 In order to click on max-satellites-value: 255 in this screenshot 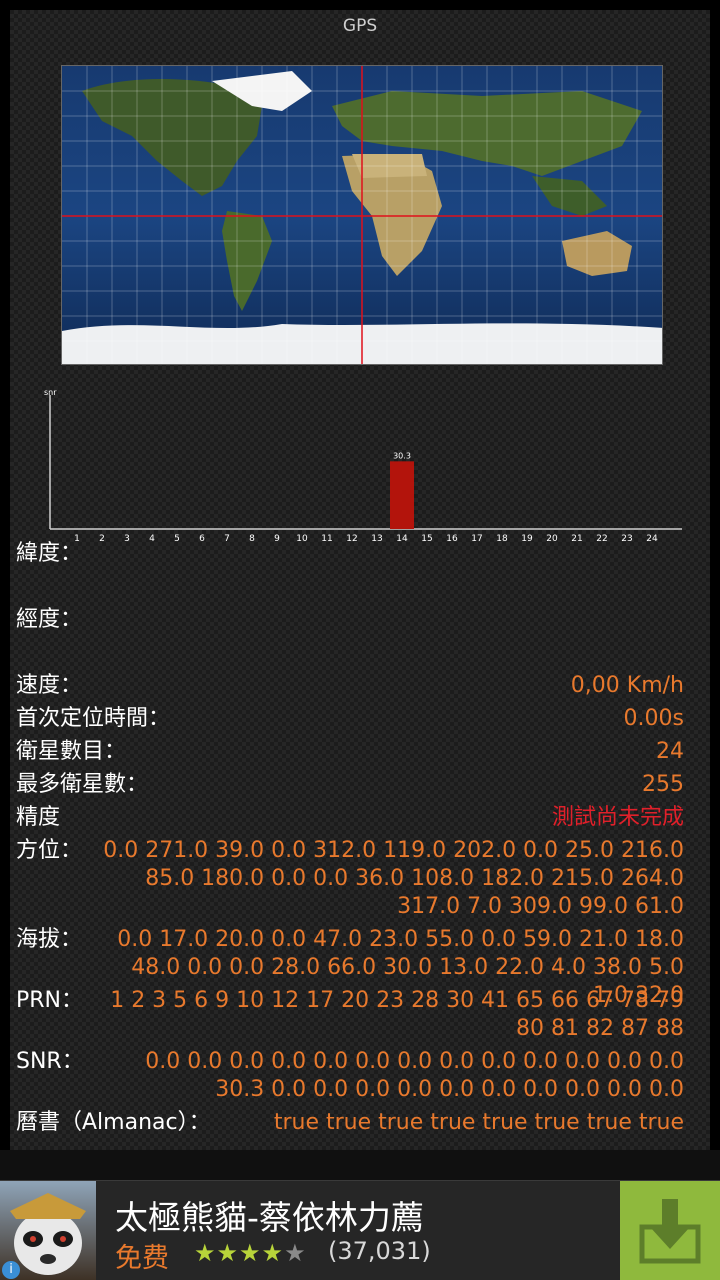, I will do `click(663, 784)`.